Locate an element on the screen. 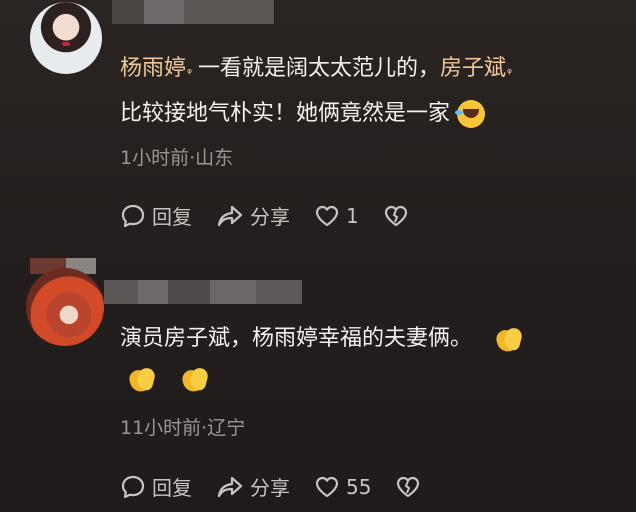 The height and width of the screenshot is (512, 636). comment-actions: 回复 分享 1 is located at coordinates (279, 215).